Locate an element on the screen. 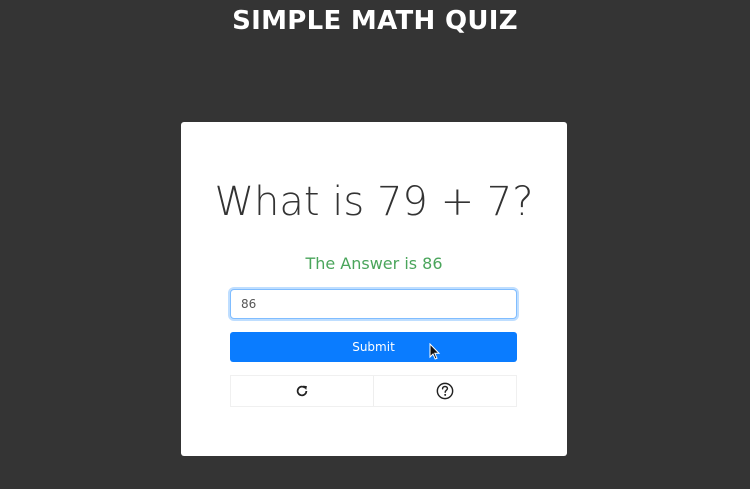 The image size is (750, 489). submit-button: Submit is located at coordinates (373, 347).